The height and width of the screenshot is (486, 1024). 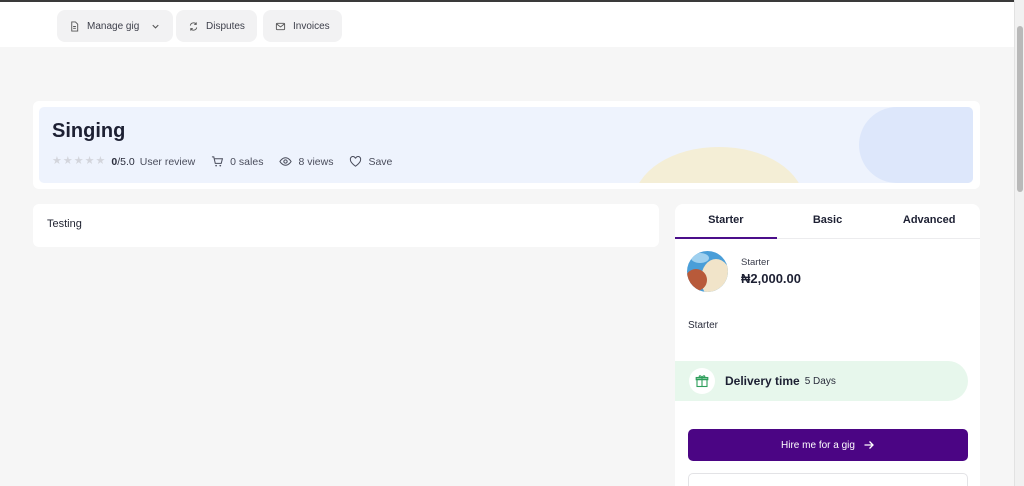 What do you see at coordinates (280, 26) in the screenshot?
I see `mail-icon` at bounding box center [280, 26].